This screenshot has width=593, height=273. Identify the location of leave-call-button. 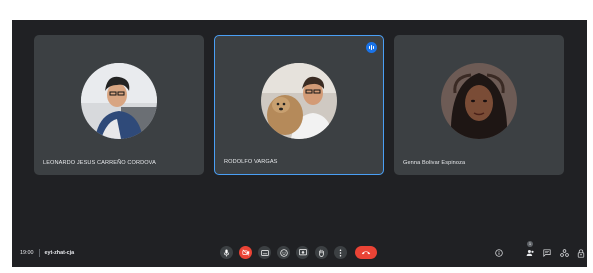
(366, 252).